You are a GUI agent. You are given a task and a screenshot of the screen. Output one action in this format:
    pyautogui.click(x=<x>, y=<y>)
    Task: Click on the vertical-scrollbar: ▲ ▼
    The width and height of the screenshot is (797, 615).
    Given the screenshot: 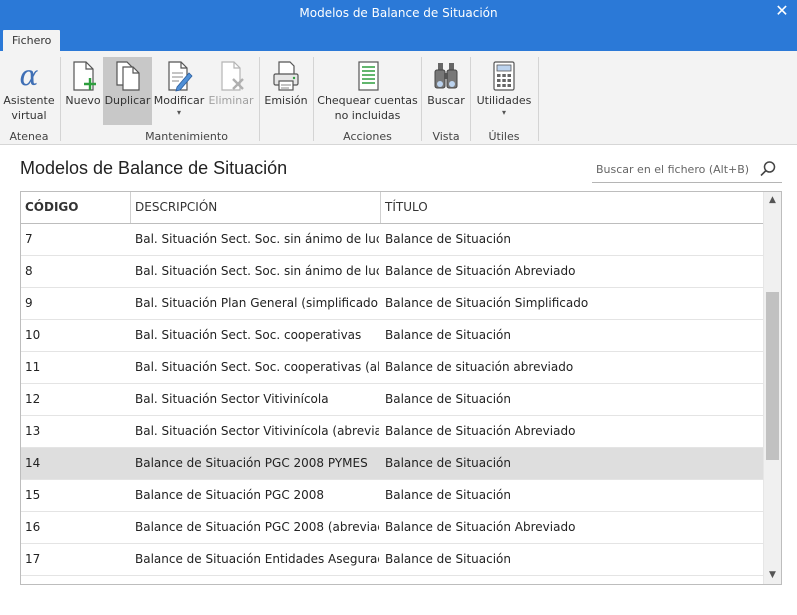 What is the action you would take?
    pyautogui.click(x=772, y=388)
    